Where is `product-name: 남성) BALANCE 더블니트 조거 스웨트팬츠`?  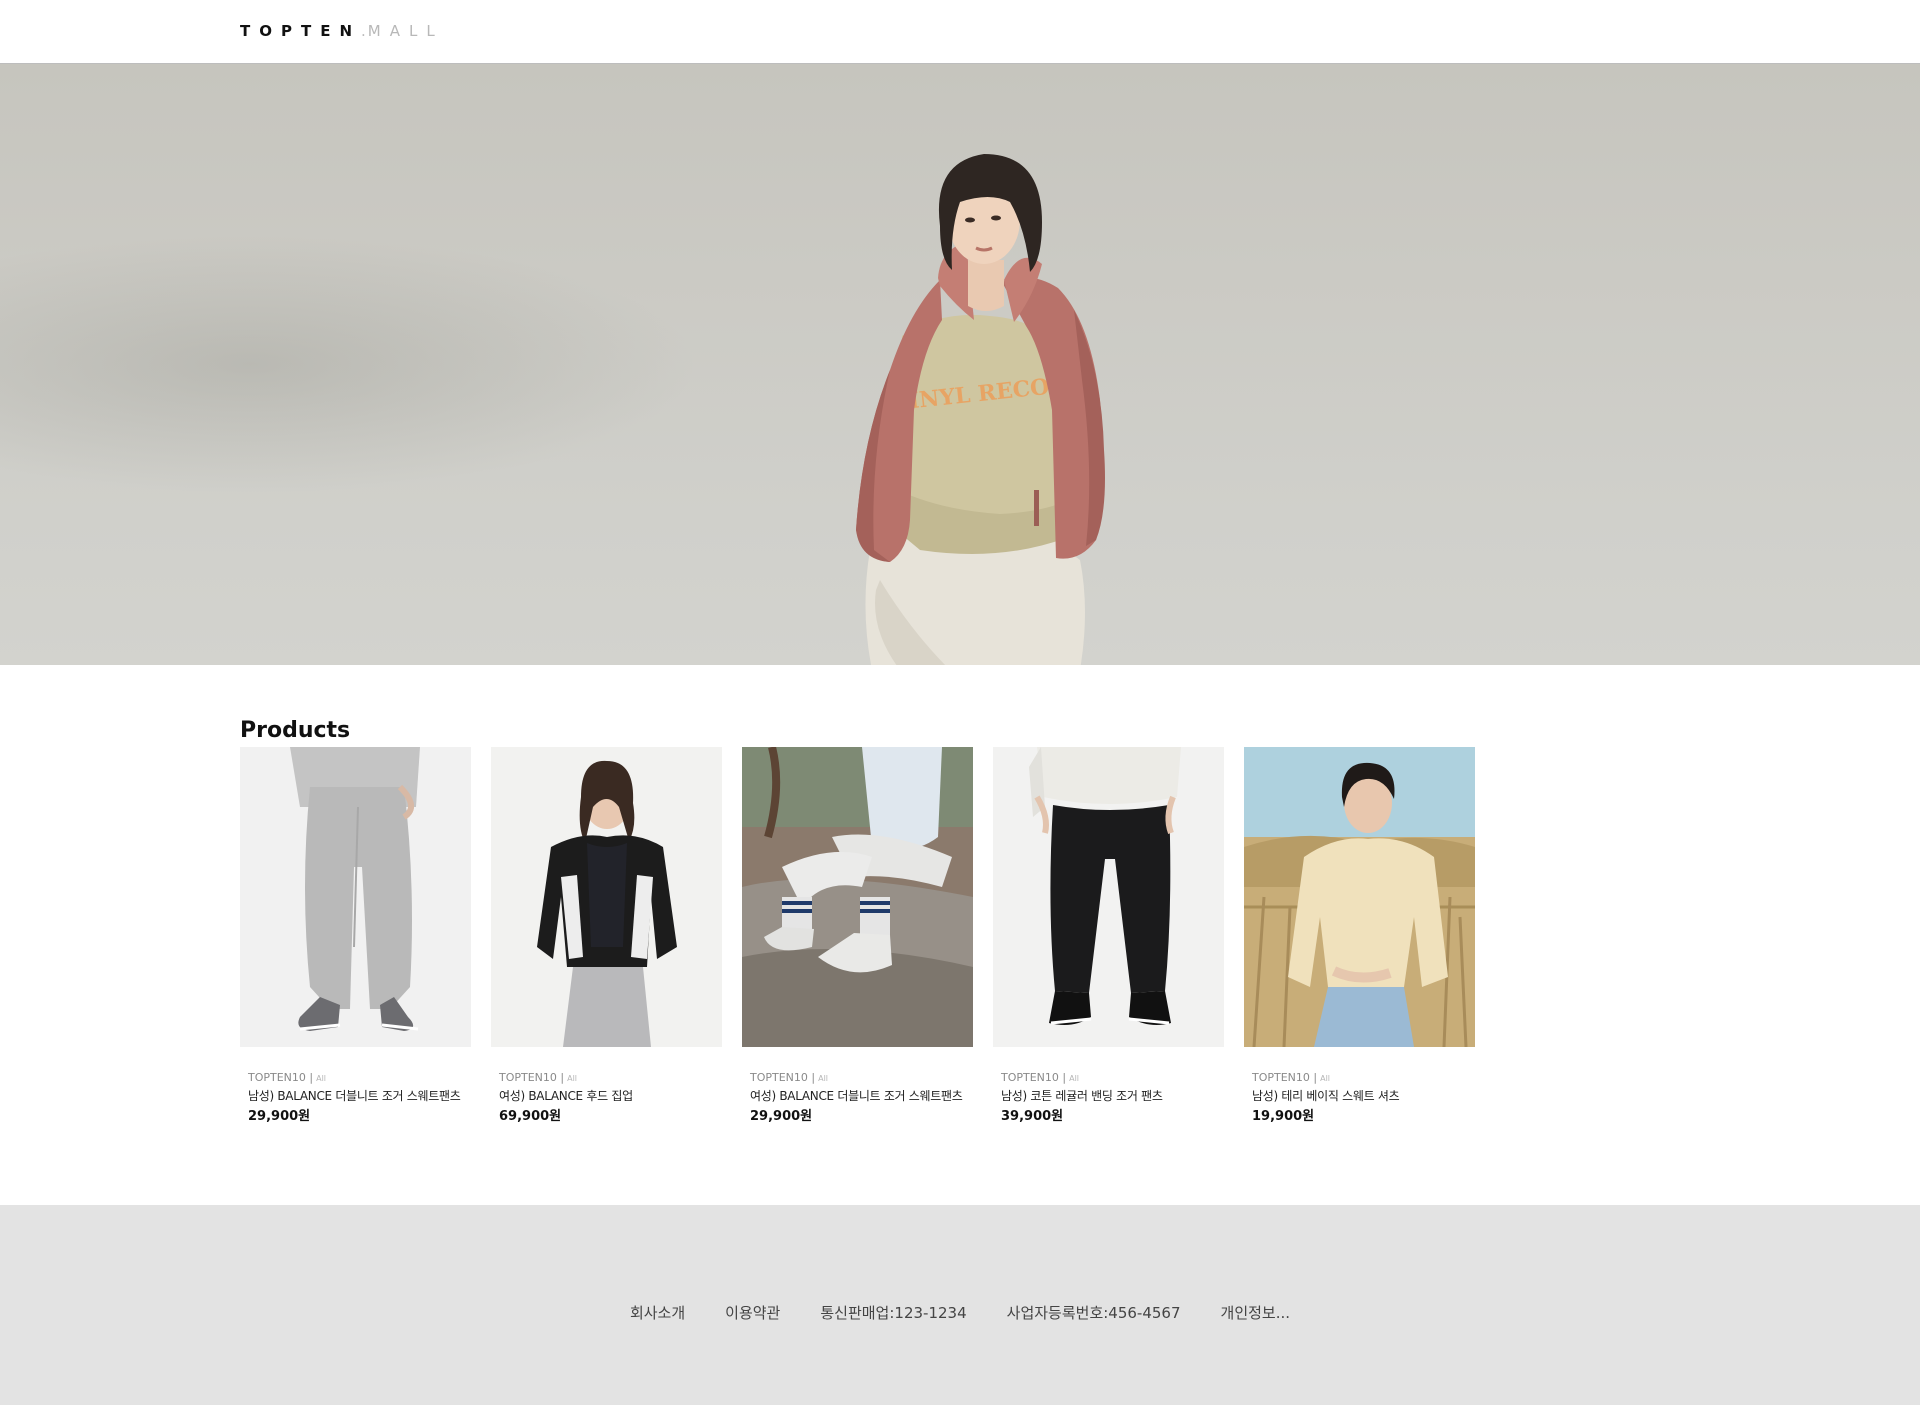 product-name: 남성) BALANCE 더블니트 조거 스웨트팬츠 is located at coordinates (359, 1096).